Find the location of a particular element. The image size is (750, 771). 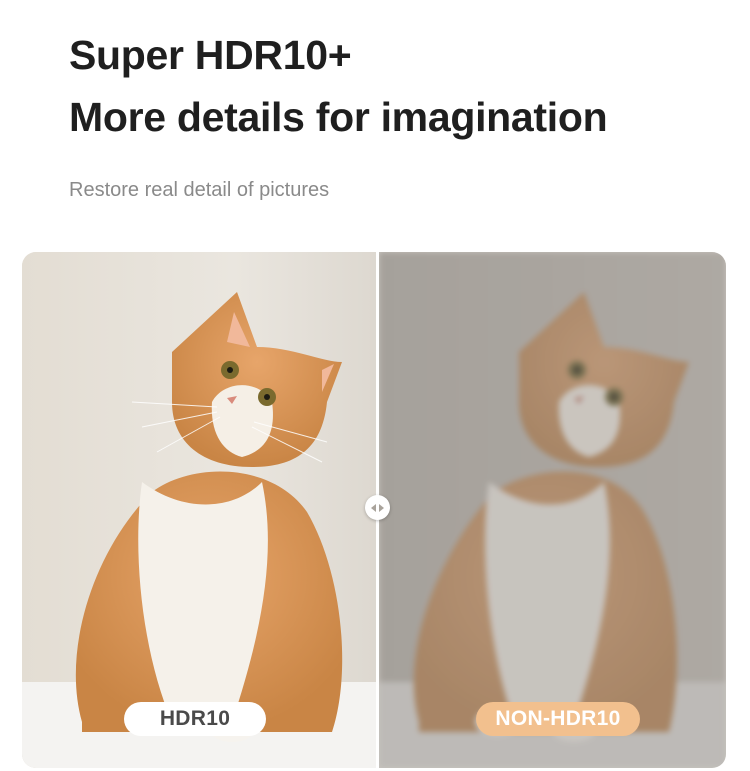

page-subtitle: Restore real detail of pictures is located at coordinates (199, 190).